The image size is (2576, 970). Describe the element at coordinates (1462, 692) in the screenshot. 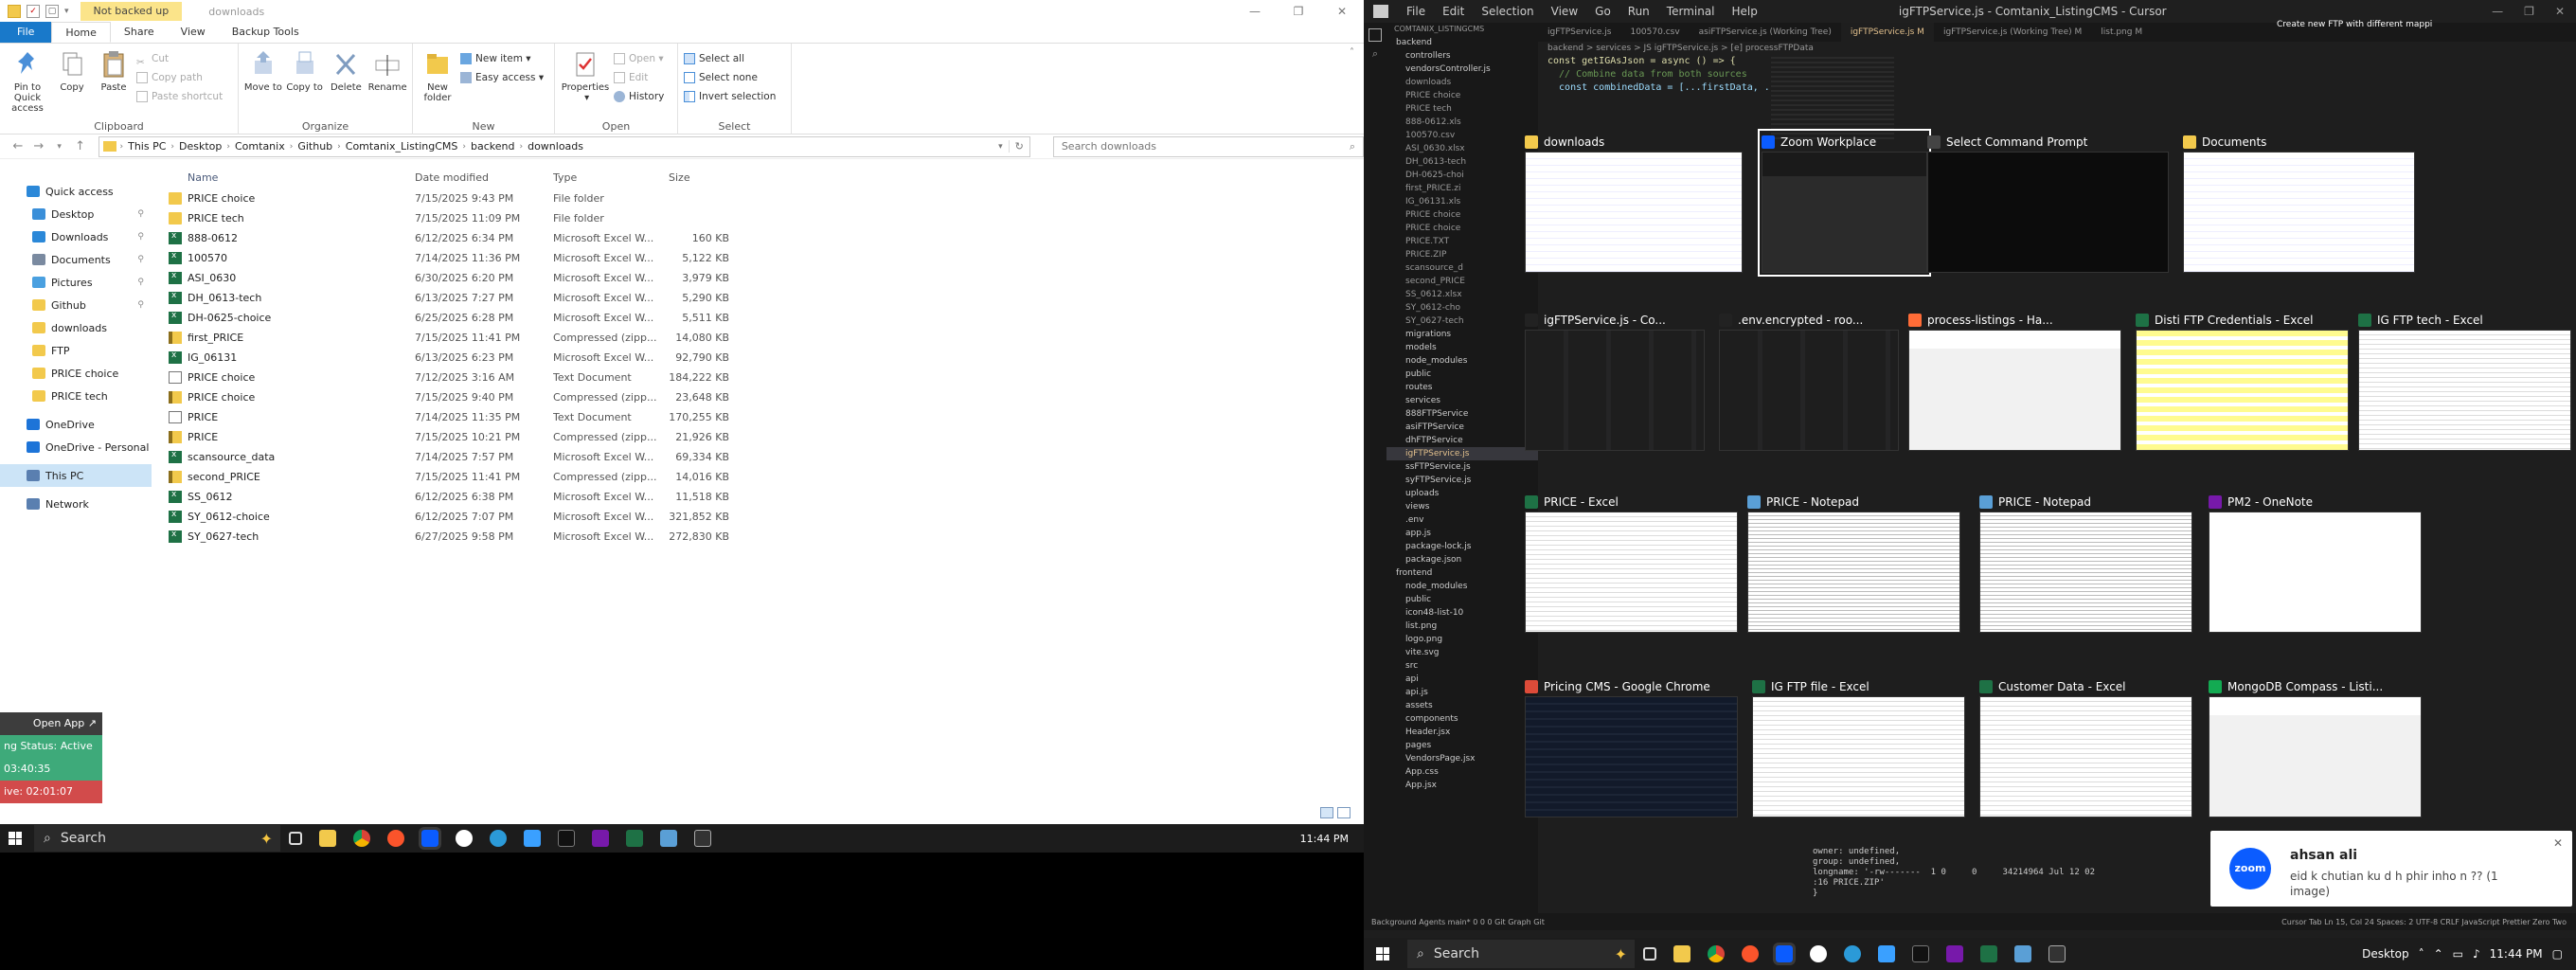

I see `tree-item: api.js` at that location.